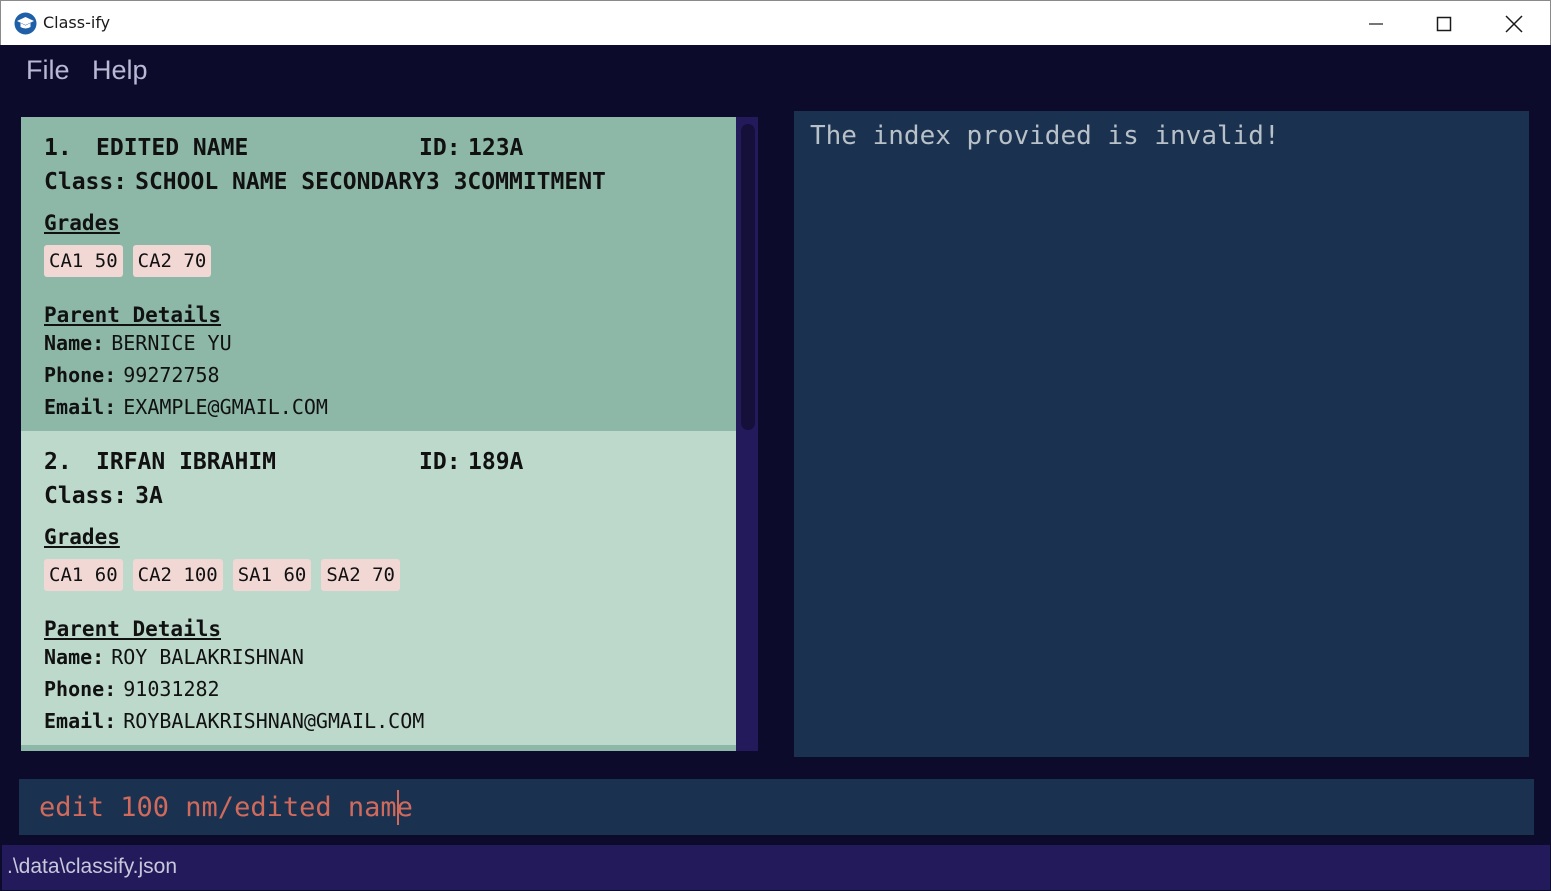 The width and height of the screenshot is (1551, 891). What do you see at coordinates (83, 575) in the screenshot?
I see `grade-tag: CA1 60` at bounding box center [83, 575].